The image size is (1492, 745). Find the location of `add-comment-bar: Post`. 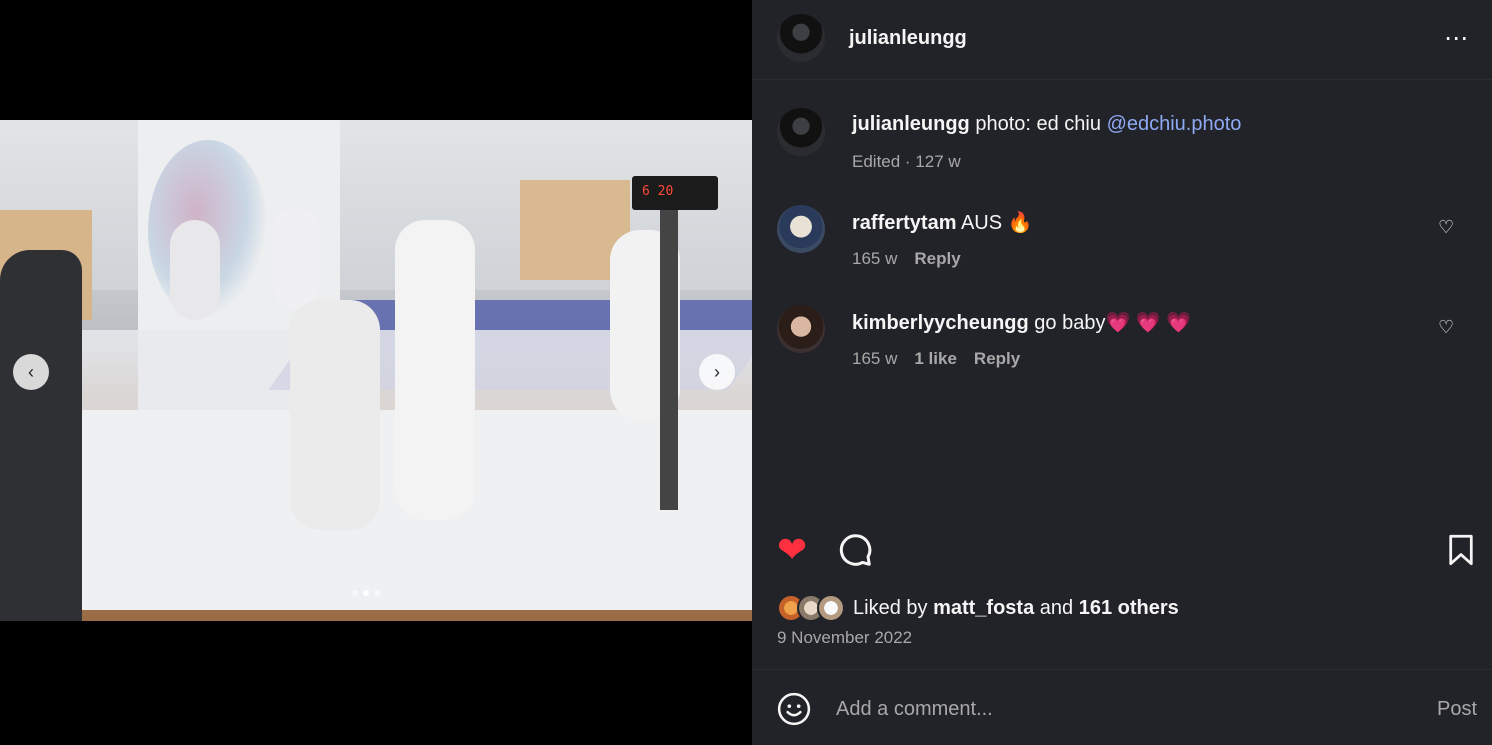

add-comment-bar: Post is located at coordinates (1122, 707).